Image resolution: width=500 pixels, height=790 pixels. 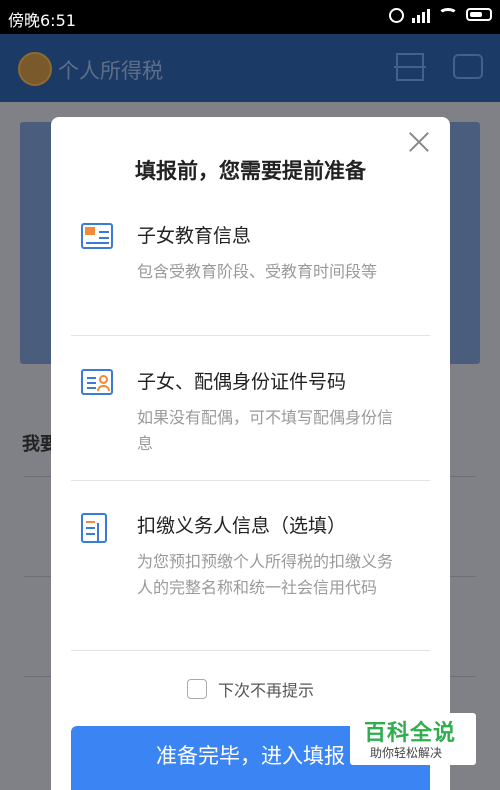 I want to click on building-document-icon, so click(x=94, y=528).